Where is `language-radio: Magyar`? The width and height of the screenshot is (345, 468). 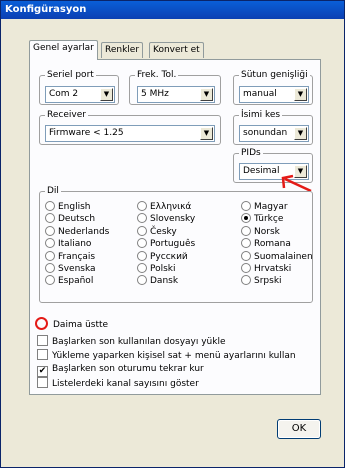
language-radio: Magyar is located at coordinates (264, 207).